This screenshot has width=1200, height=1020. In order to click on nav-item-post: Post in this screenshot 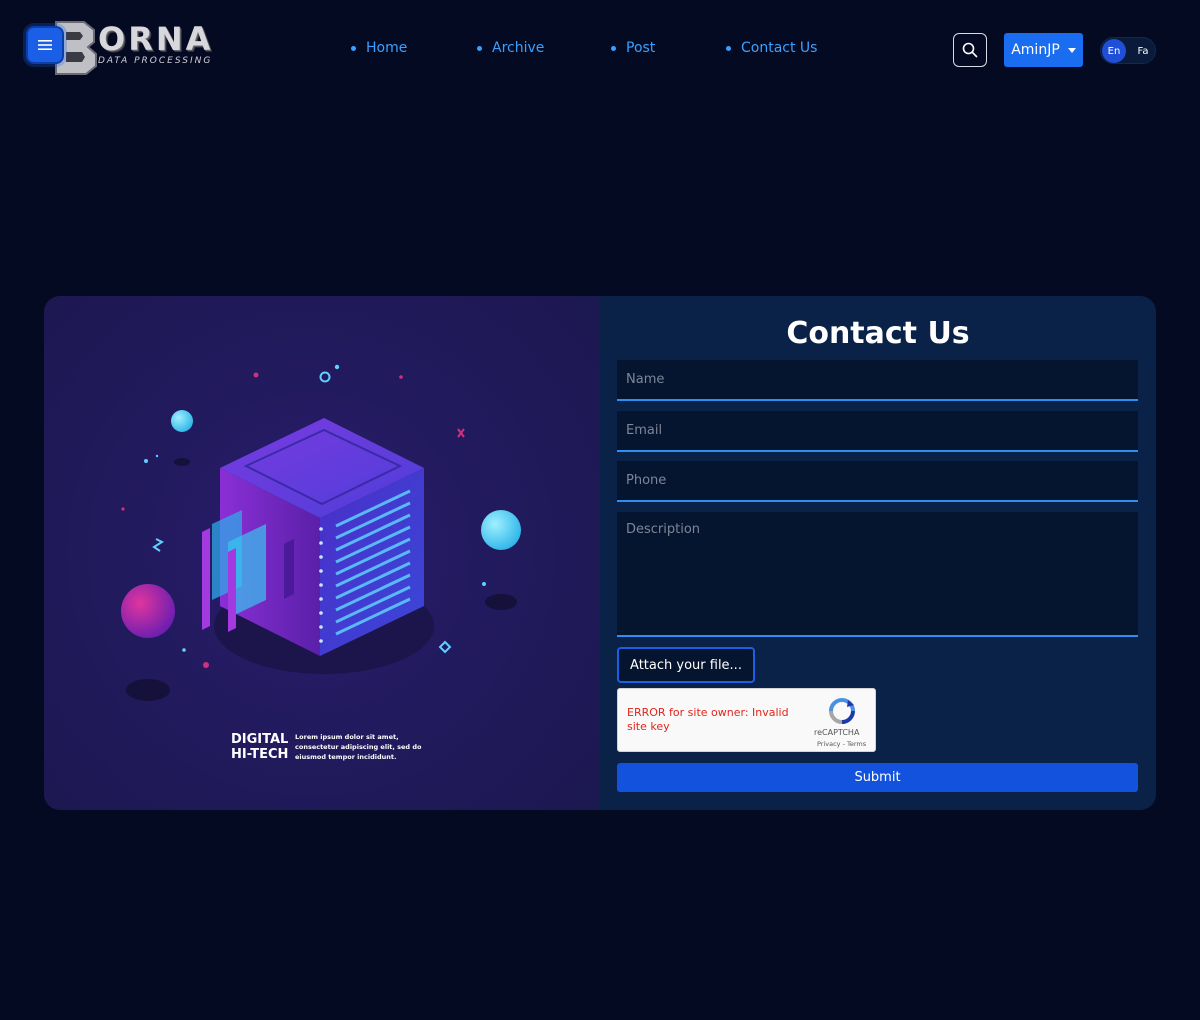, I will do `click(633, 48)`.